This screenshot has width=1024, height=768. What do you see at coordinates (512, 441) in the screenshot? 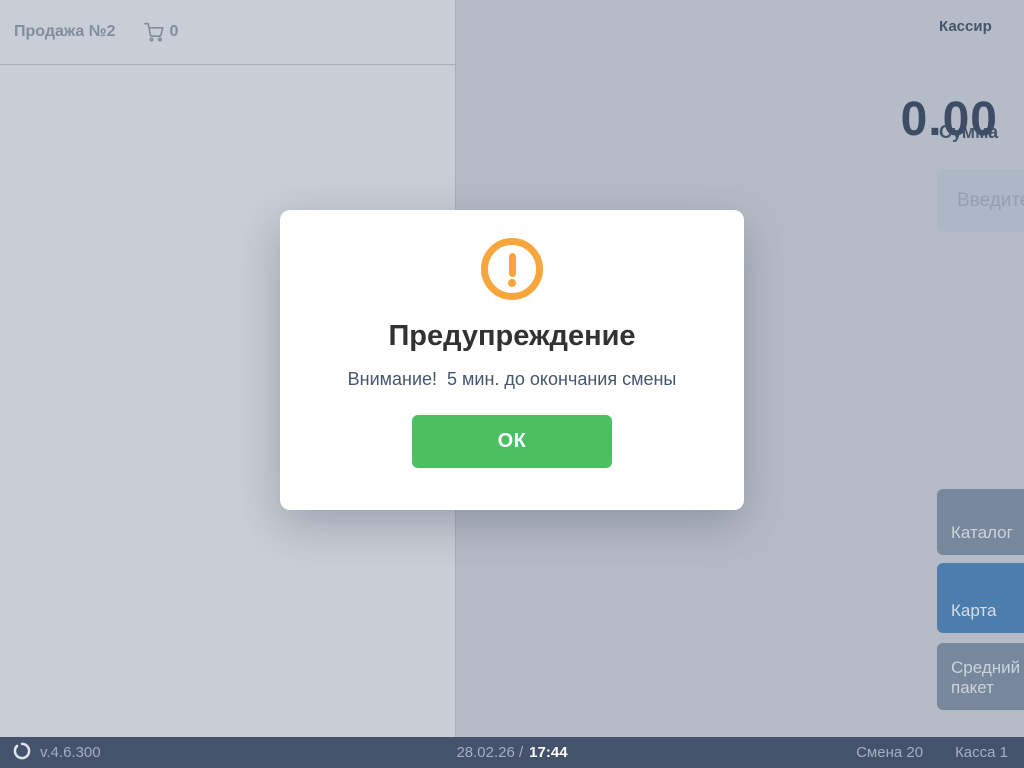
I see `ok-button: ОК` at bounding box center [512, 441].